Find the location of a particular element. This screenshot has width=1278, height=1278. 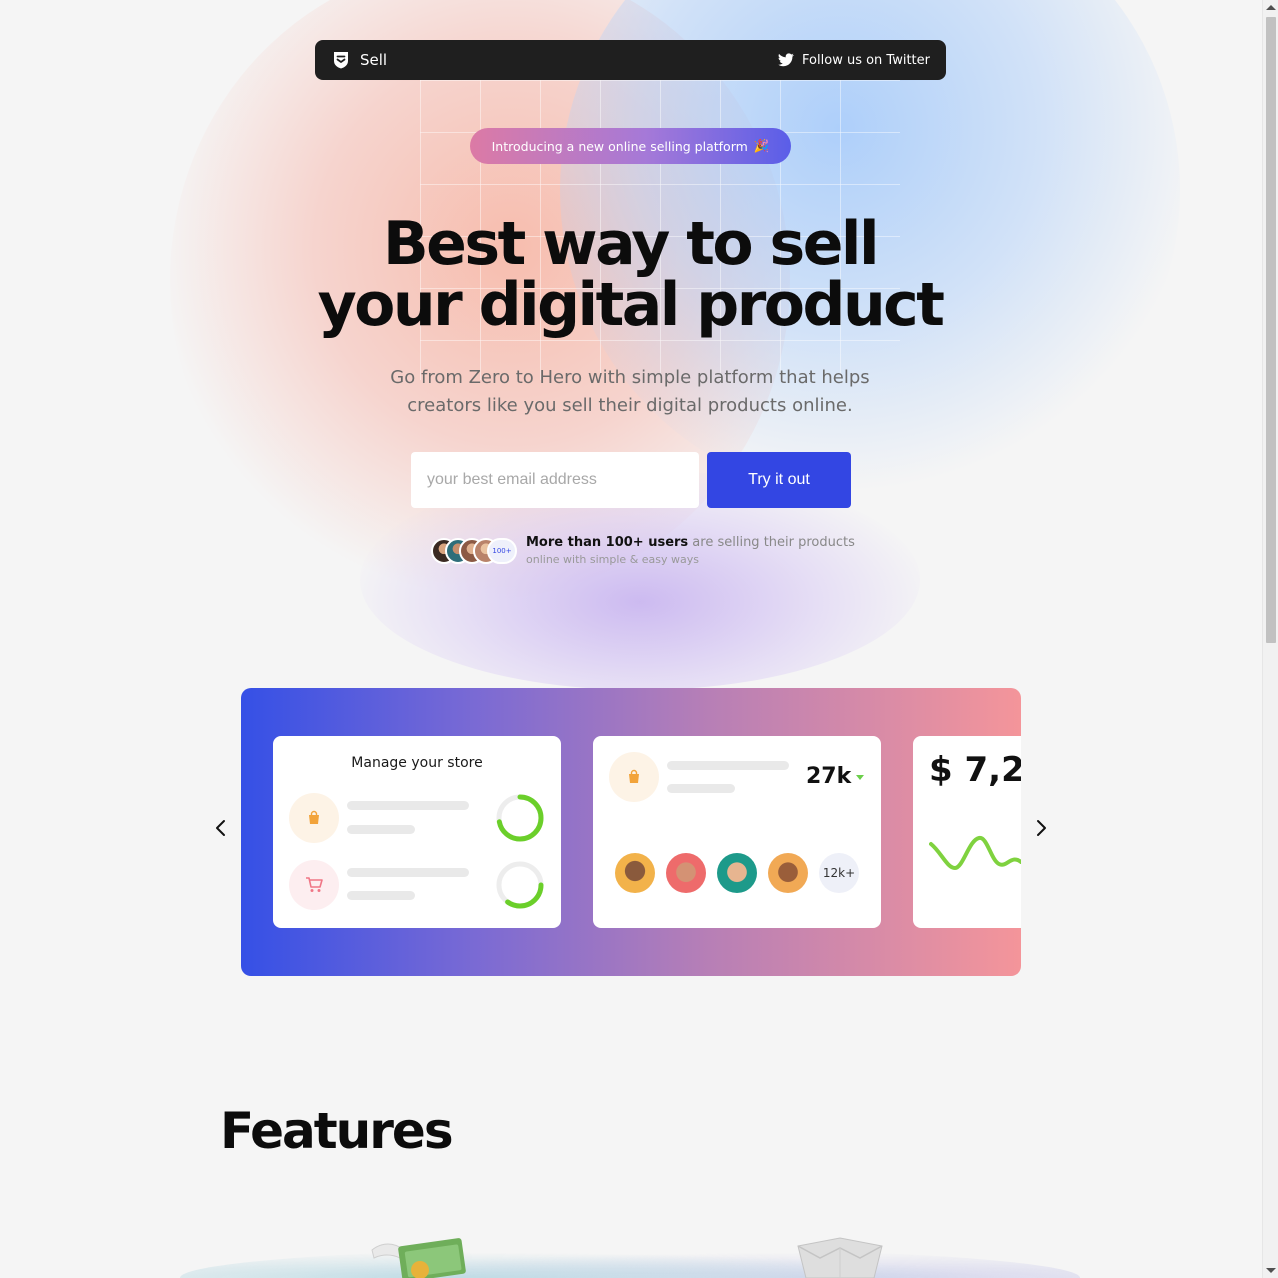

store-card: Manage your store is located at coordinates (417, 832).